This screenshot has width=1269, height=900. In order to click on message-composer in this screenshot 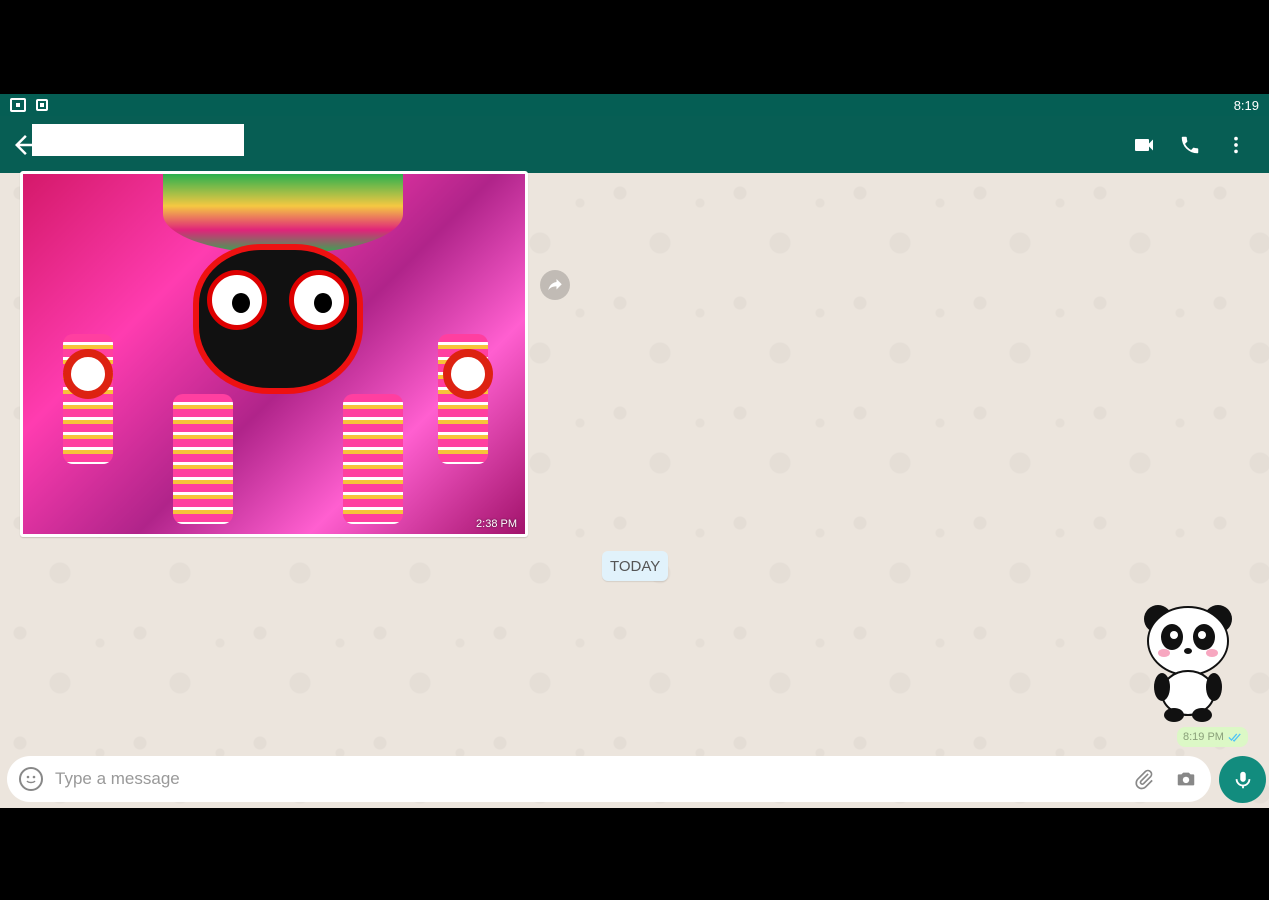, I will do `click(609, 779)`.